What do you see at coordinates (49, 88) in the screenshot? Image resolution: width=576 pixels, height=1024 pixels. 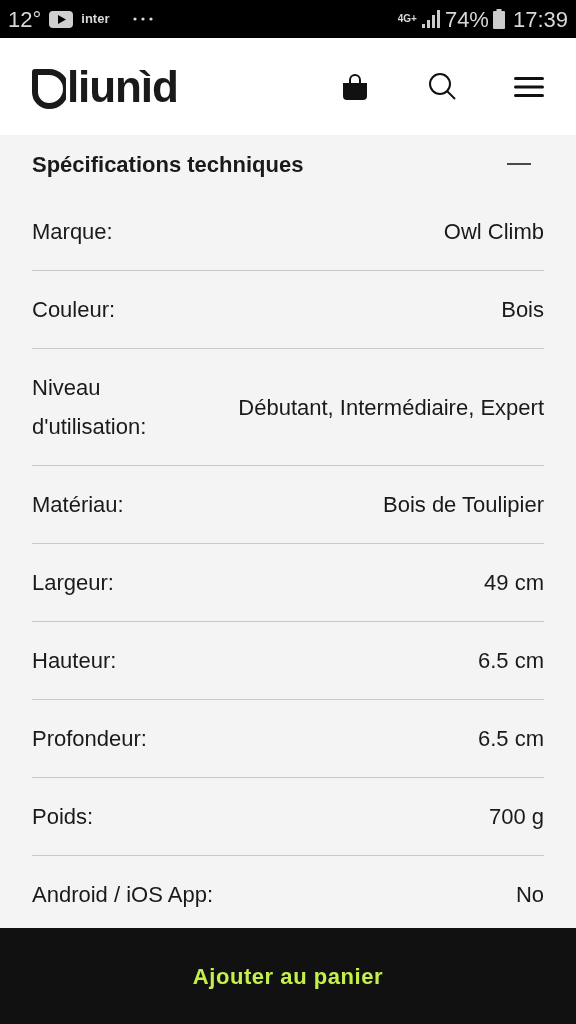 I see `logo-mark-icon` at bounding box center [49, 88].